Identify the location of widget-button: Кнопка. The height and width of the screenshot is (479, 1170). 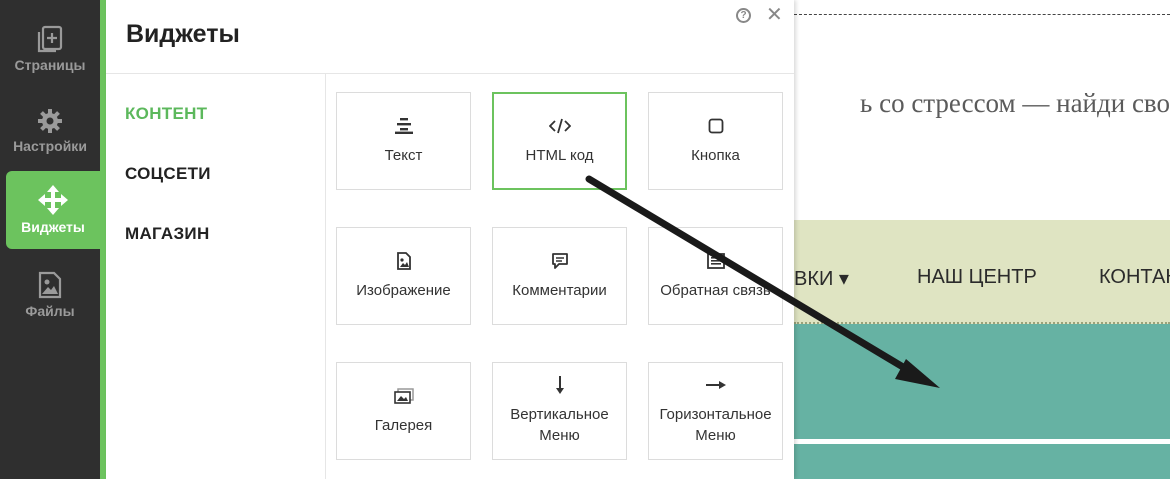
(715, 141).